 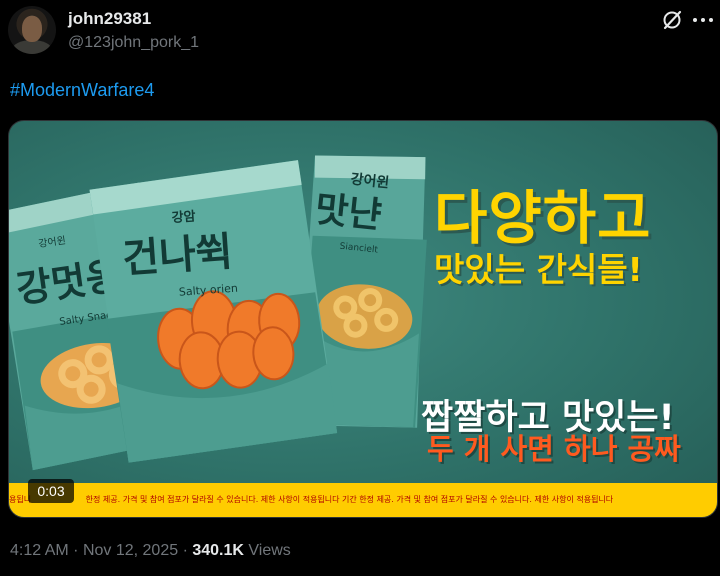 What do you see at coordinates (82, 90) in the screenshot?
I see `hashtag-link: #ModernWarfare4` at bounding box center [82, 90].